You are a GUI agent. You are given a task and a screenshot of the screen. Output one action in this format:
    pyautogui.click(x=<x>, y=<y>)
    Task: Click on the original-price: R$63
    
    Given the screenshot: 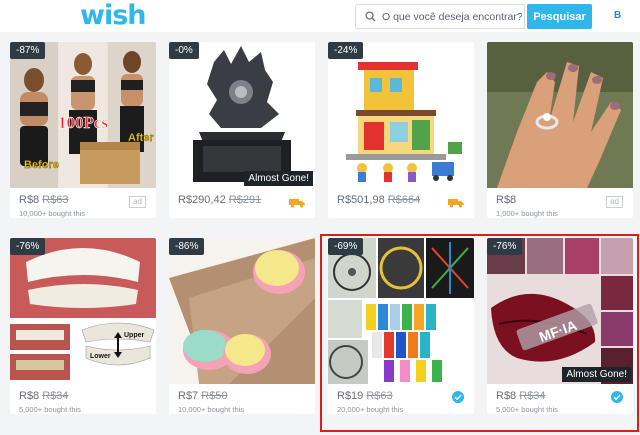 What is the action you would take?
    pyautogui.click(x=55, y=200)
    